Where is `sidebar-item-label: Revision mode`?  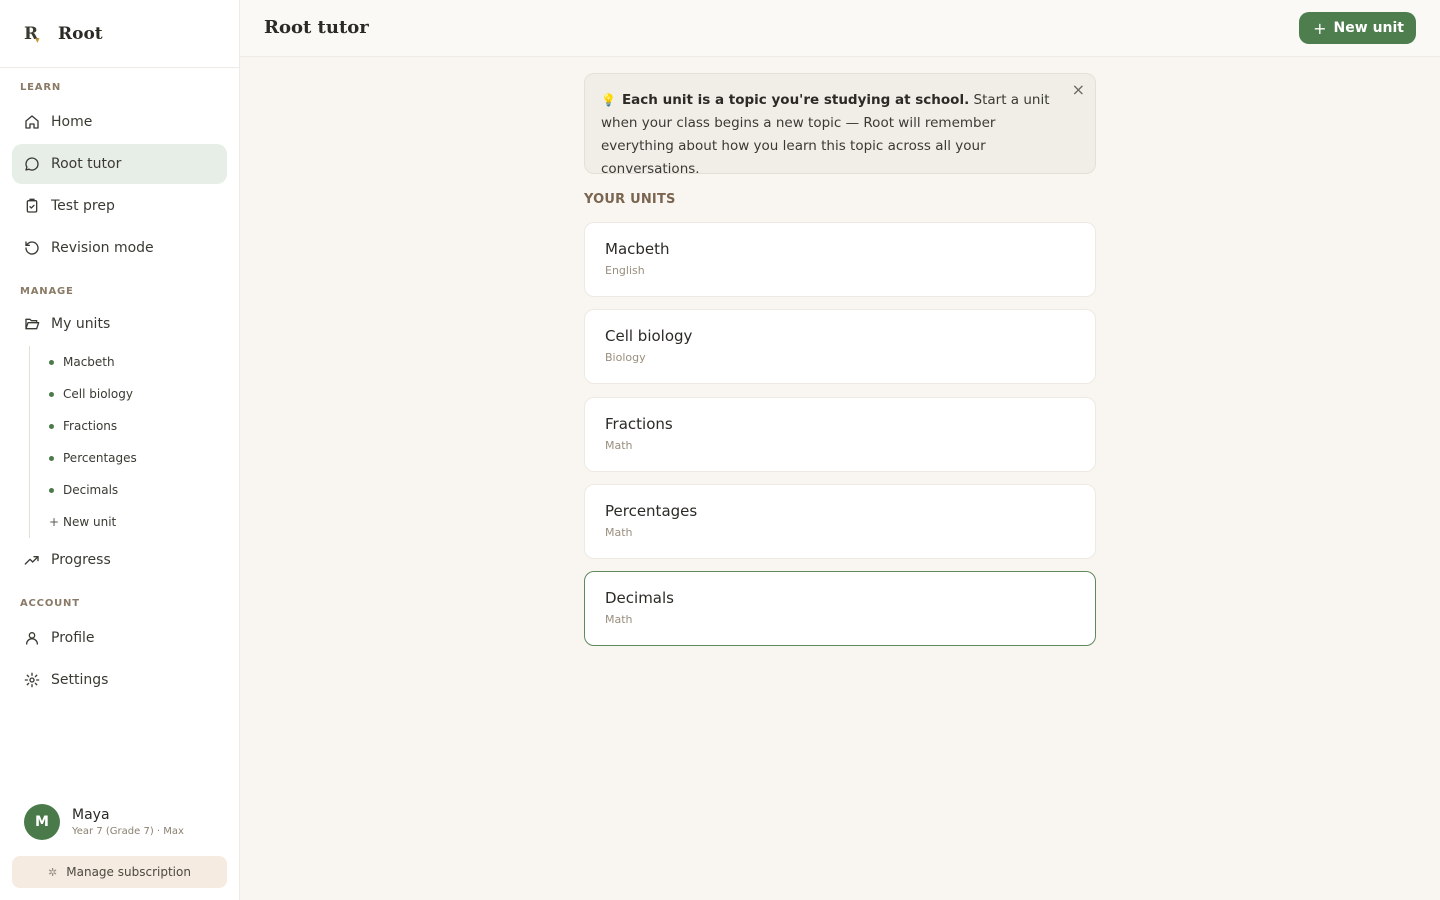 sidebar-item-label: Revision mode is located at coordinates (102, 248).